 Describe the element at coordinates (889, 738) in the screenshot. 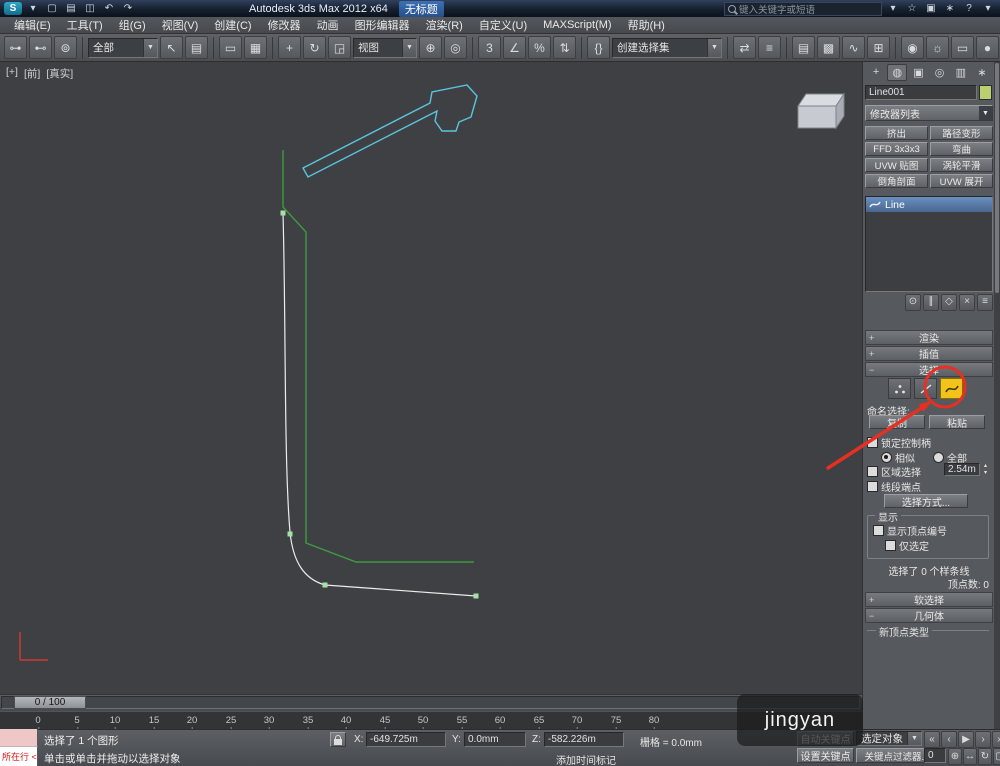

I see `selected-object-dropdown: 选定对象 ▼` at that location.